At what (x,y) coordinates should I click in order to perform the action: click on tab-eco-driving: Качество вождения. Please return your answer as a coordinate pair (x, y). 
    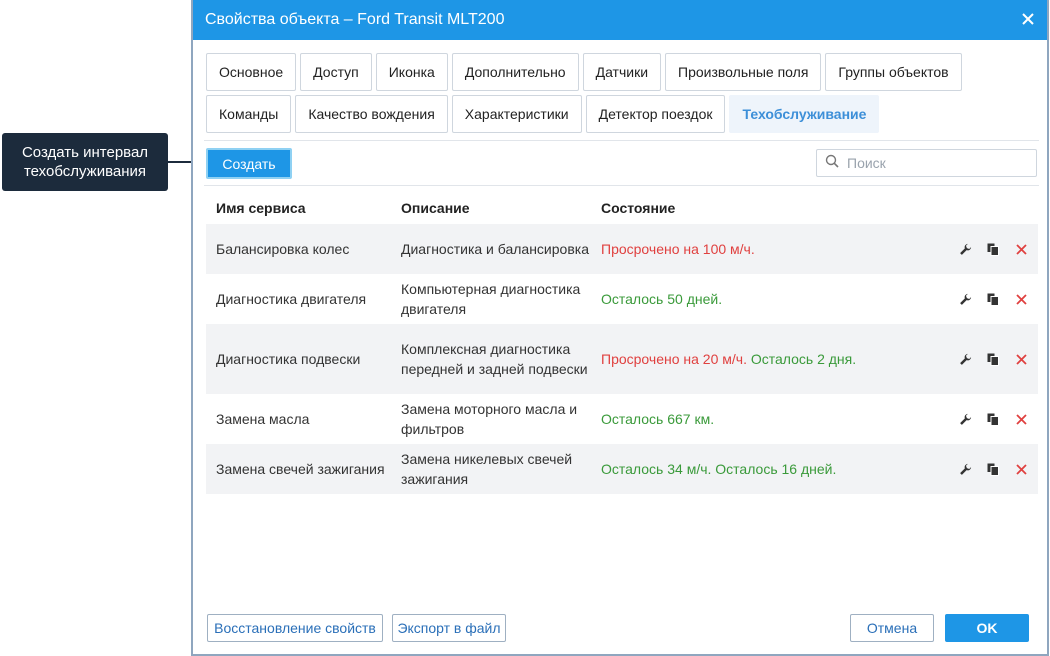
    Looking at the image, I should click on (371, 114).